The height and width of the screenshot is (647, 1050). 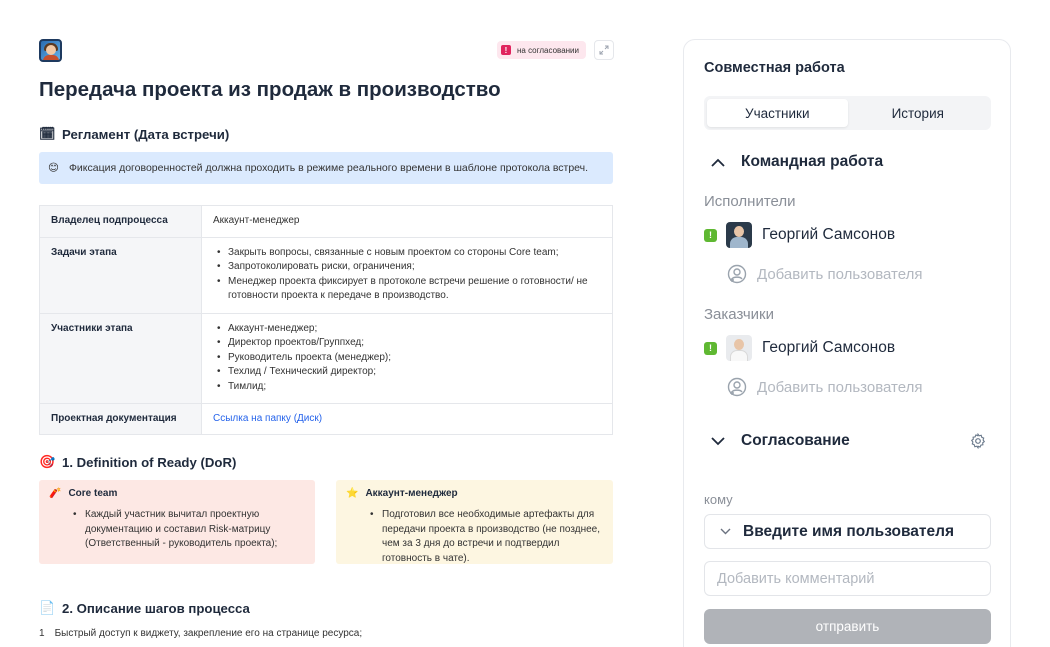 I want to click on dor-heading: 🎯 1. Definition of Ready (DoR), so click(x=137, y=462).